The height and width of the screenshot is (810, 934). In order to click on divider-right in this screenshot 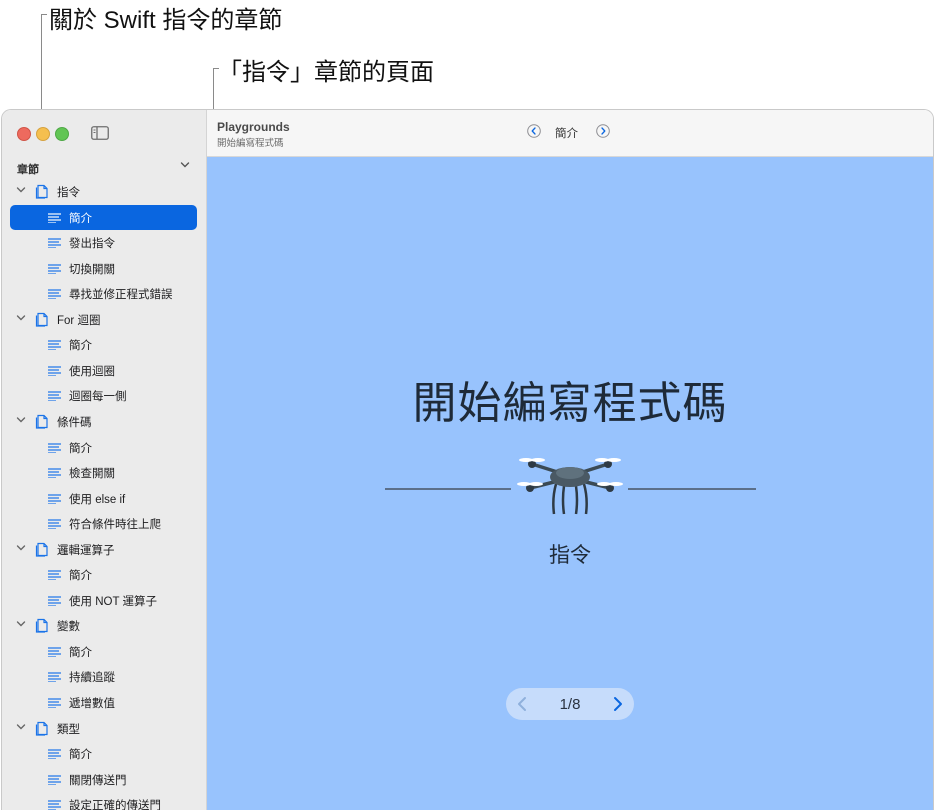, I will do `click(692, 489)`.